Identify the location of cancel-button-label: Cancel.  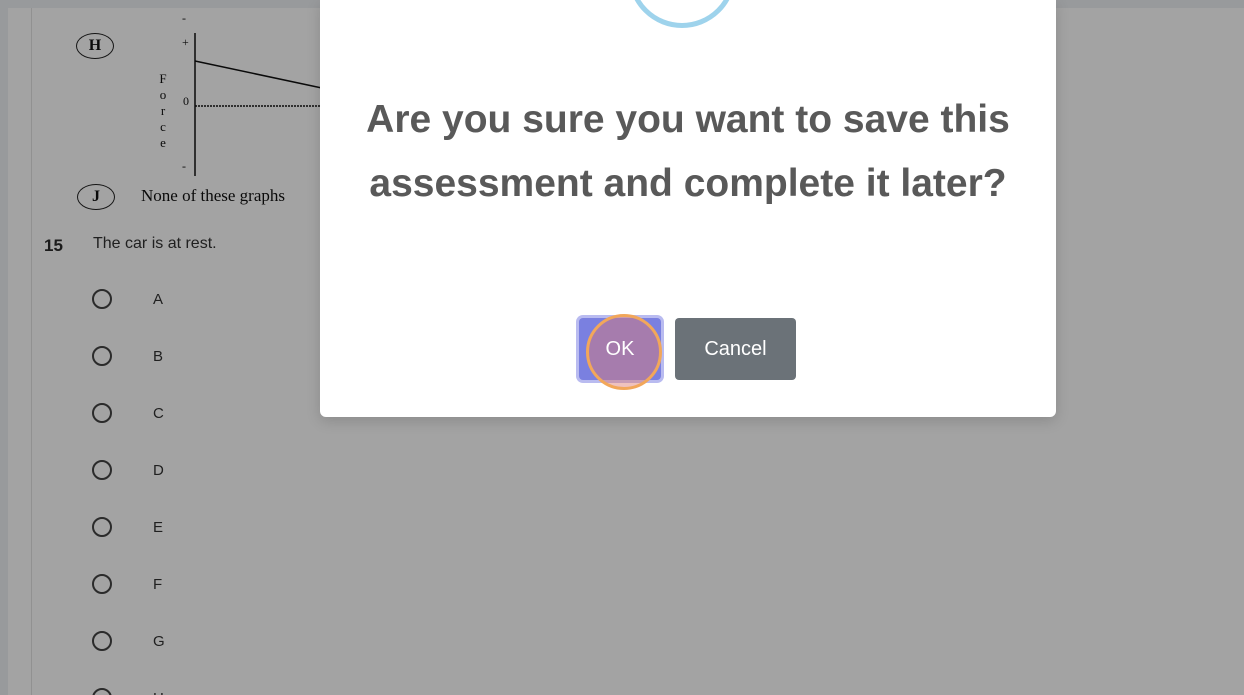
(735, 348).